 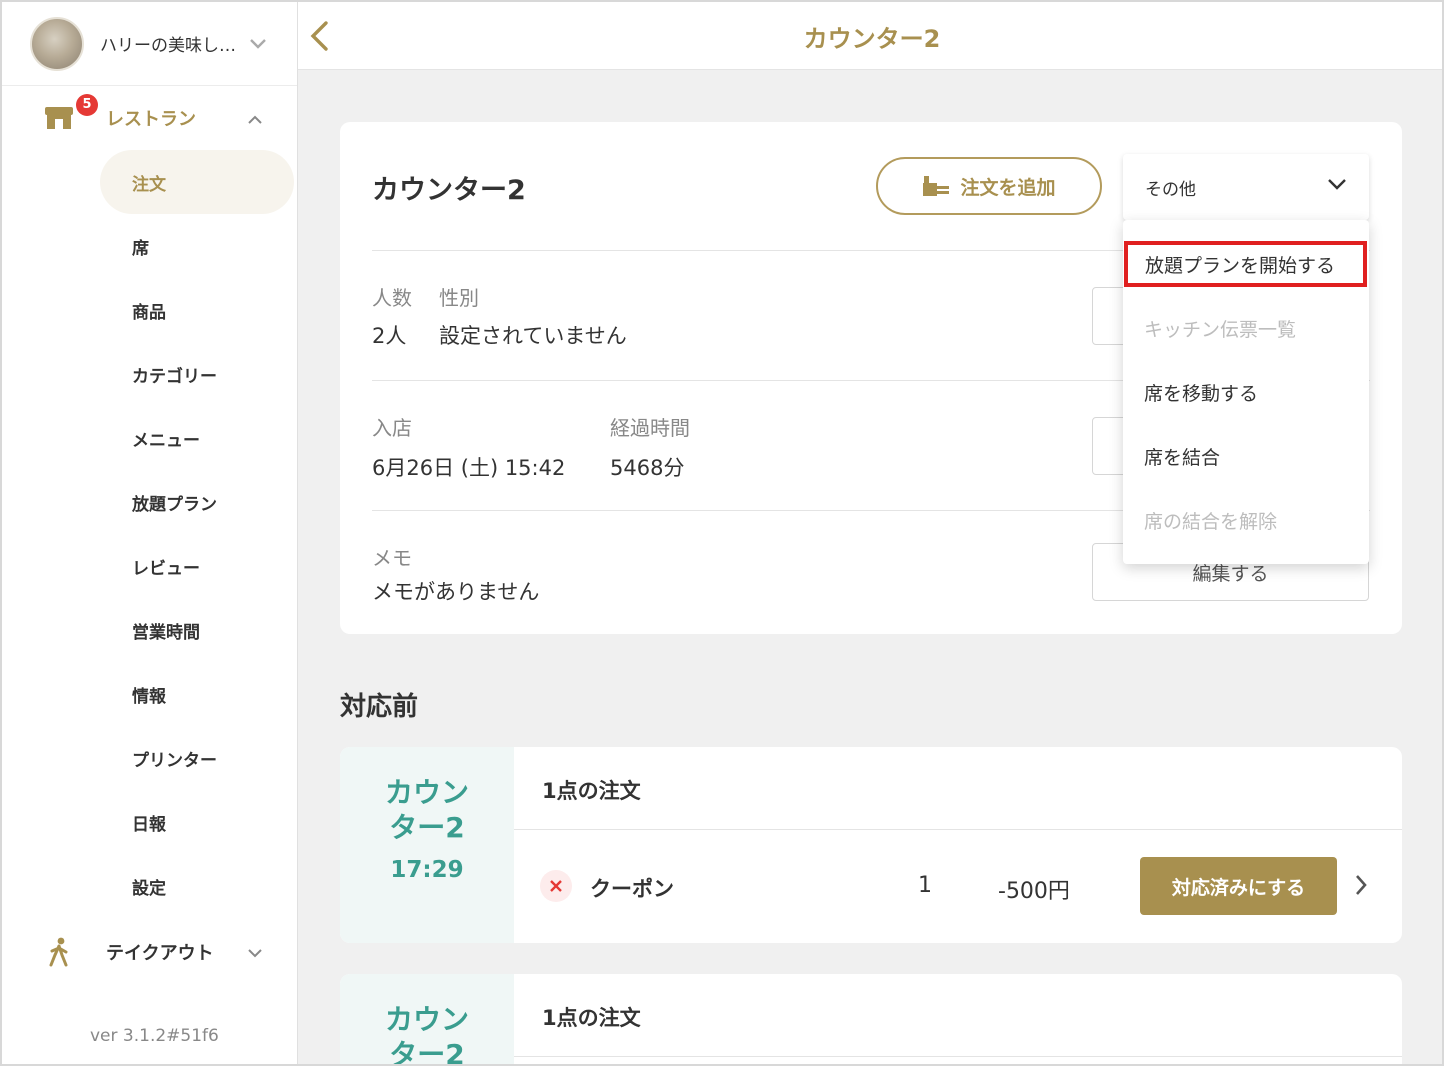 I want to click on elapsed-label: 経過時間, so click(x=650, y=428).